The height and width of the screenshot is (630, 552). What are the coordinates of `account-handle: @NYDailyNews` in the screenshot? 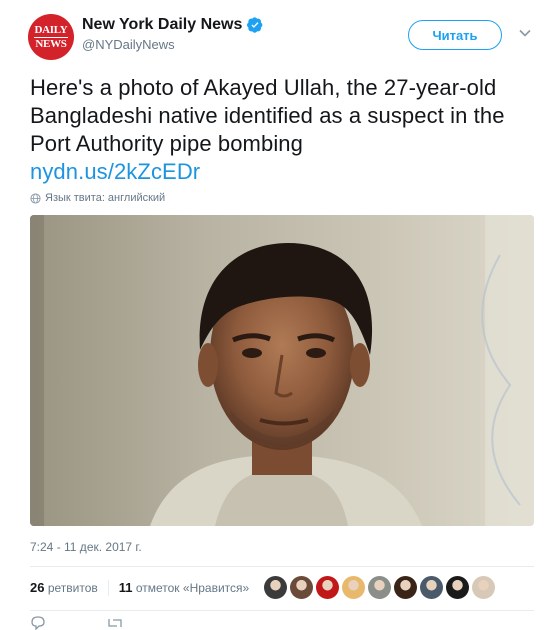 It's located at (172, 44).